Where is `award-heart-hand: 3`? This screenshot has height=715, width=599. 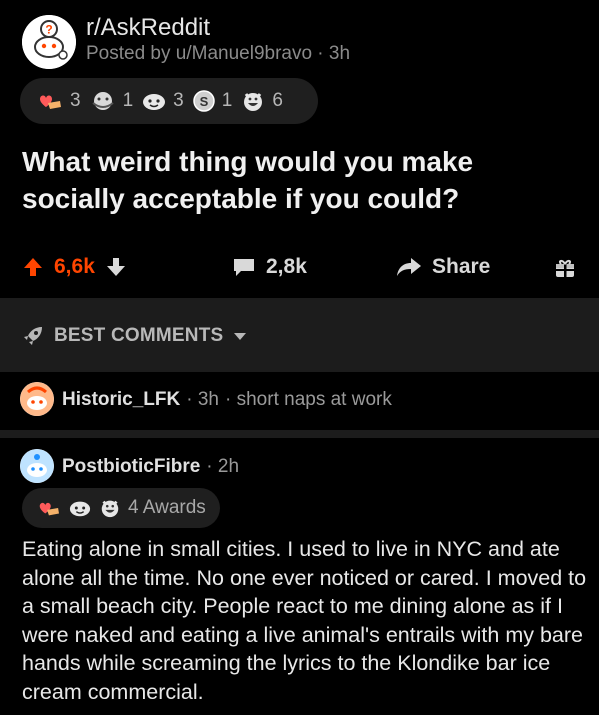 award-heart-hand: 3 is located at coordinates (57, 101).